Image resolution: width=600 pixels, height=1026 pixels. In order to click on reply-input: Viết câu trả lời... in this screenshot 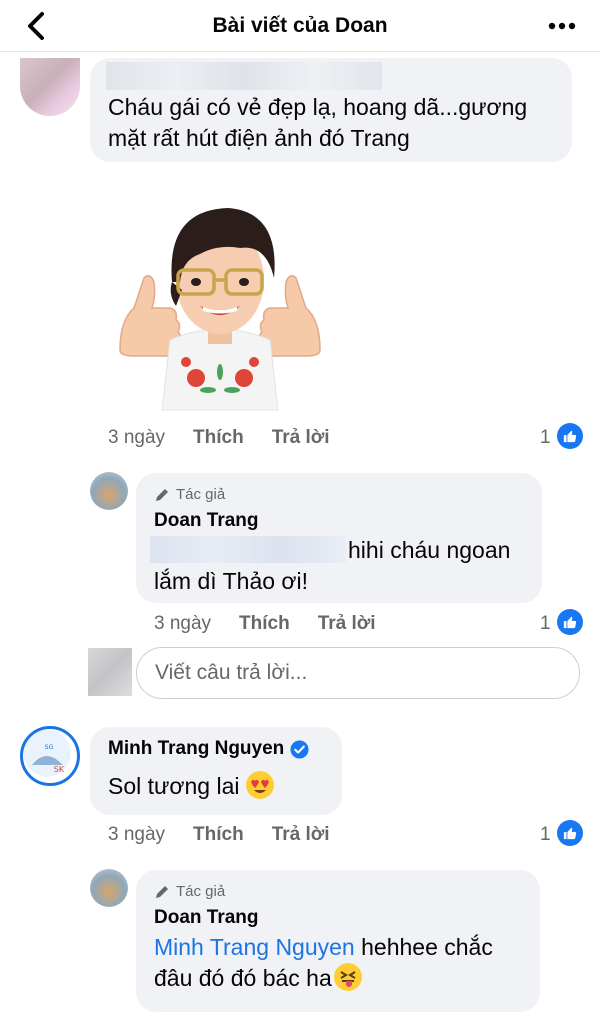, I will do `click(358, 673)`.